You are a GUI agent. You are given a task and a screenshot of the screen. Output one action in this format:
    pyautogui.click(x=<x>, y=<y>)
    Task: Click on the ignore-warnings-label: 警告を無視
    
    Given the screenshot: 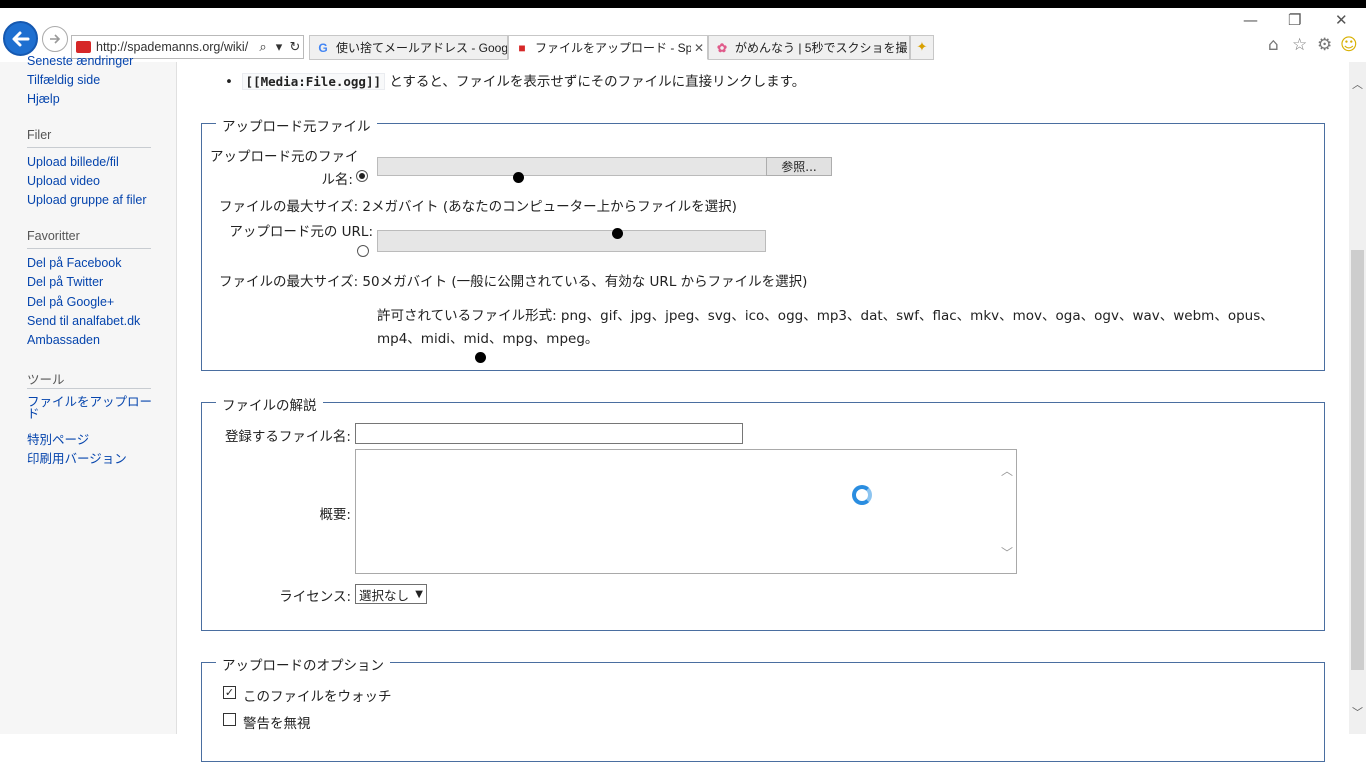 What is the action you would take?
    pyautogui.click(x=277, y=724)
    